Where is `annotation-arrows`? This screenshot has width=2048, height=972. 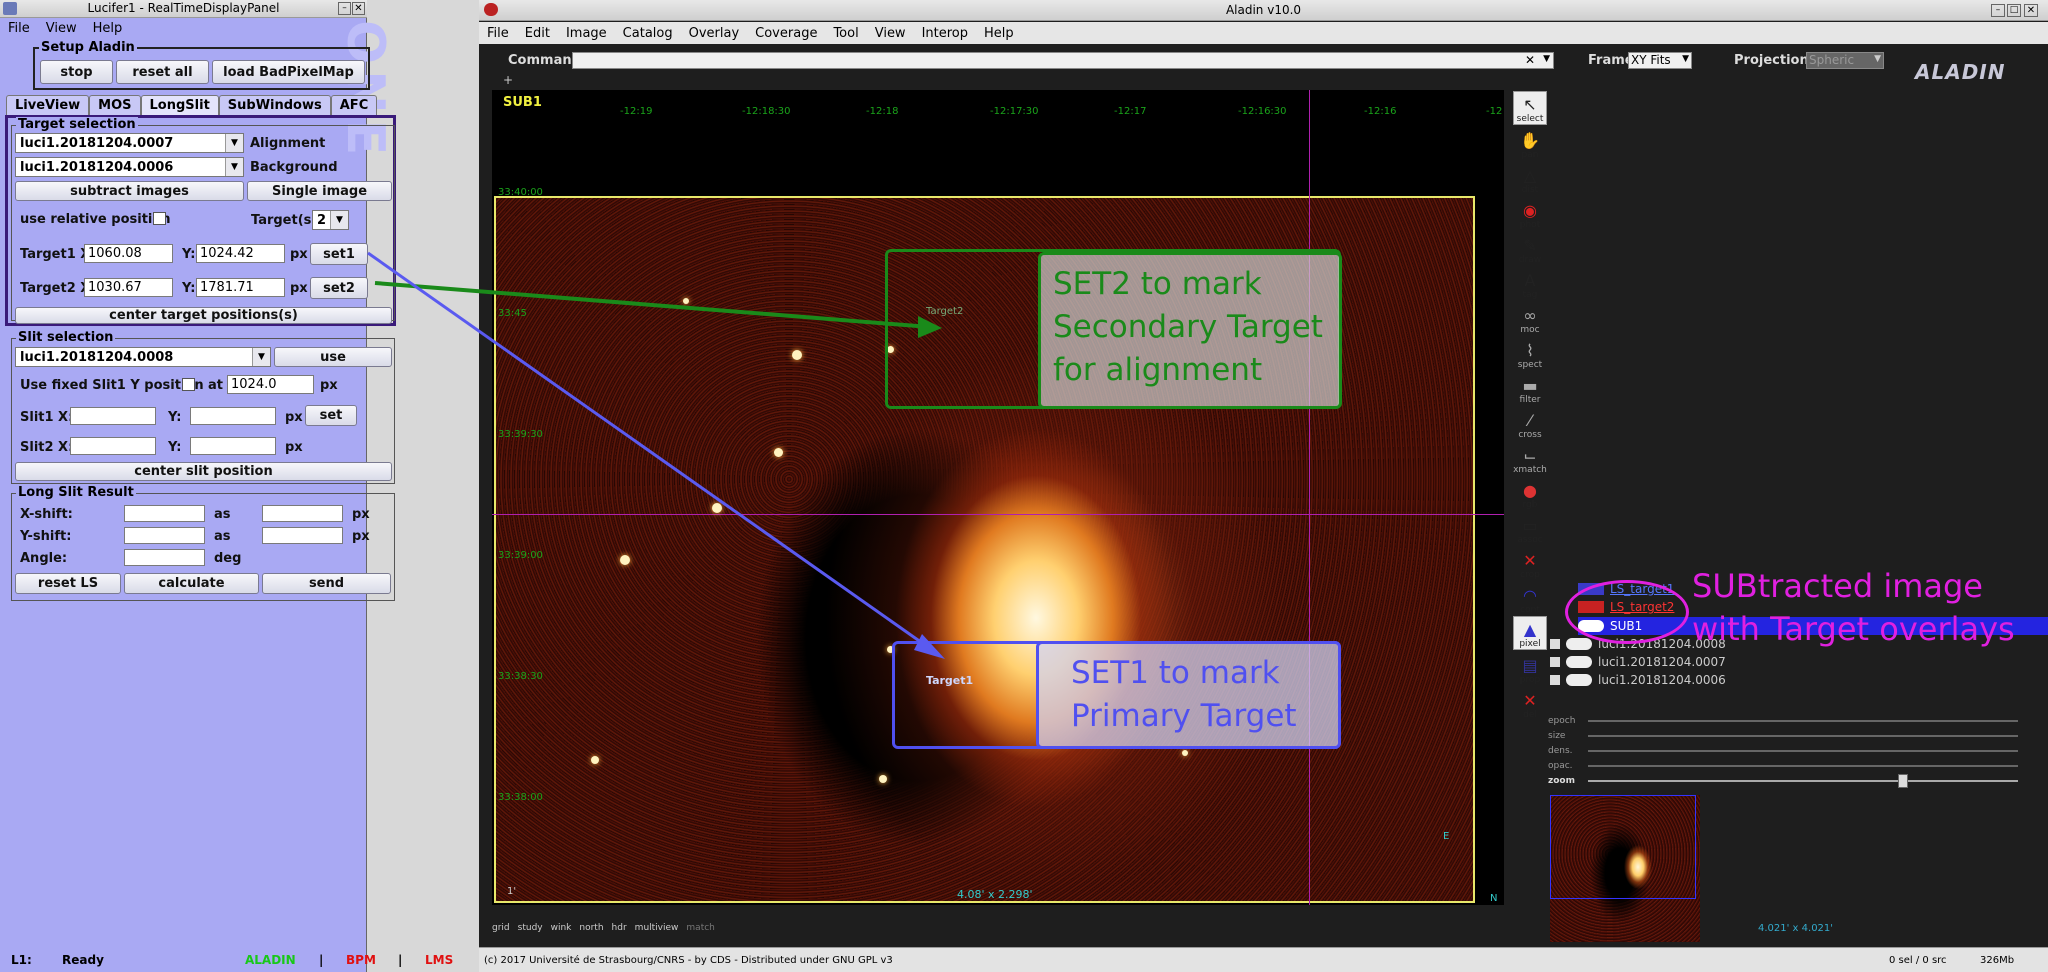 annotation-arrows is located at coordinates (656, 455).